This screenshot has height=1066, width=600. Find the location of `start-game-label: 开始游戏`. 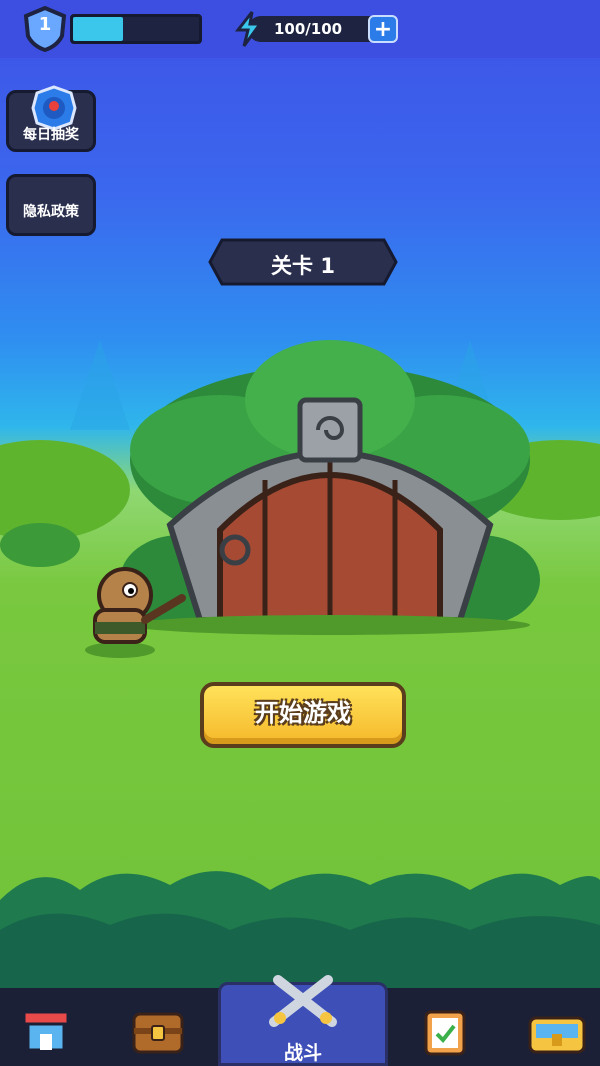

start-game-label: 开始游戏 is located at coordinates (303, 713).